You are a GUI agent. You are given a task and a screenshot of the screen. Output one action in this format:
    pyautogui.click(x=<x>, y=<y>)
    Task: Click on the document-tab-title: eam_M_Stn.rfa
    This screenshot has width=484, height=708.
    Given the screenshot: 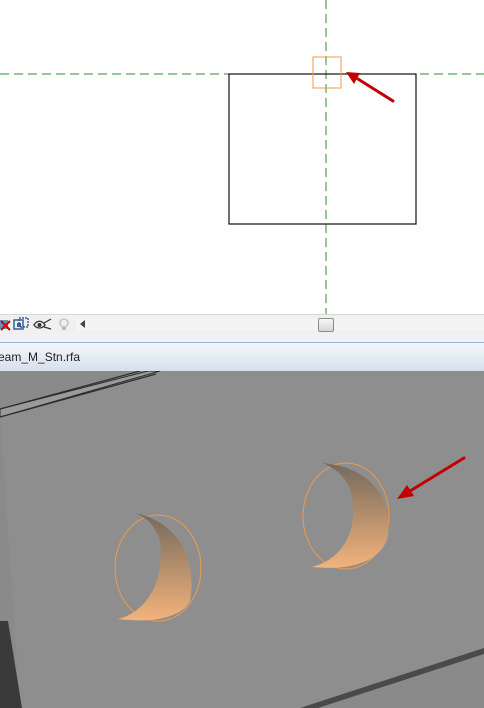 What is the action you would take?
    pyautogui.click(x=40, y=357)
    